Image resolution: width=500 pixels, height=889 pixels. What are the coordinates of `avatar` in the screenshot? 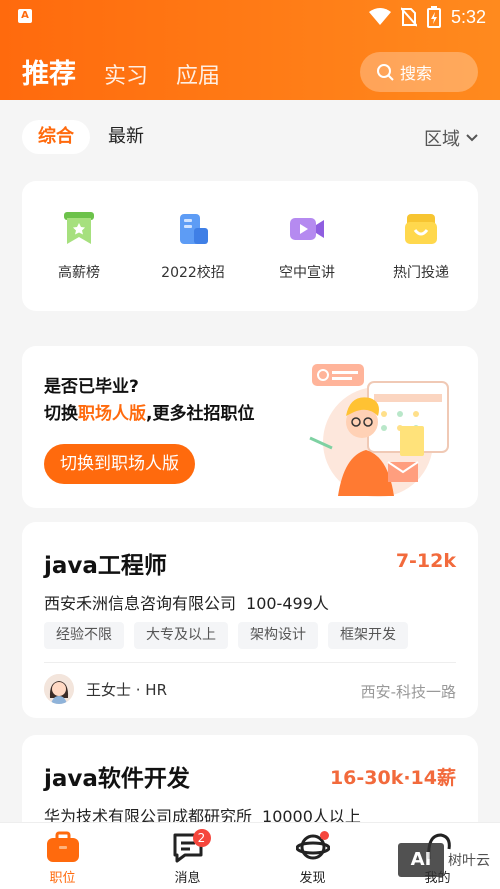 It's located at (59, 689).